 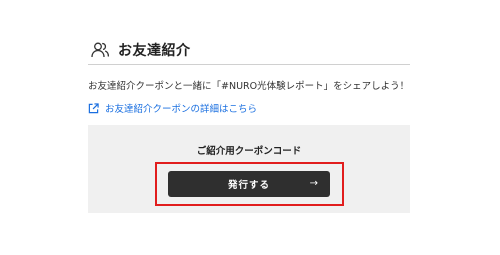 I want to click on issue-coupon-button: 発行する →, so click(x=249, y=184).